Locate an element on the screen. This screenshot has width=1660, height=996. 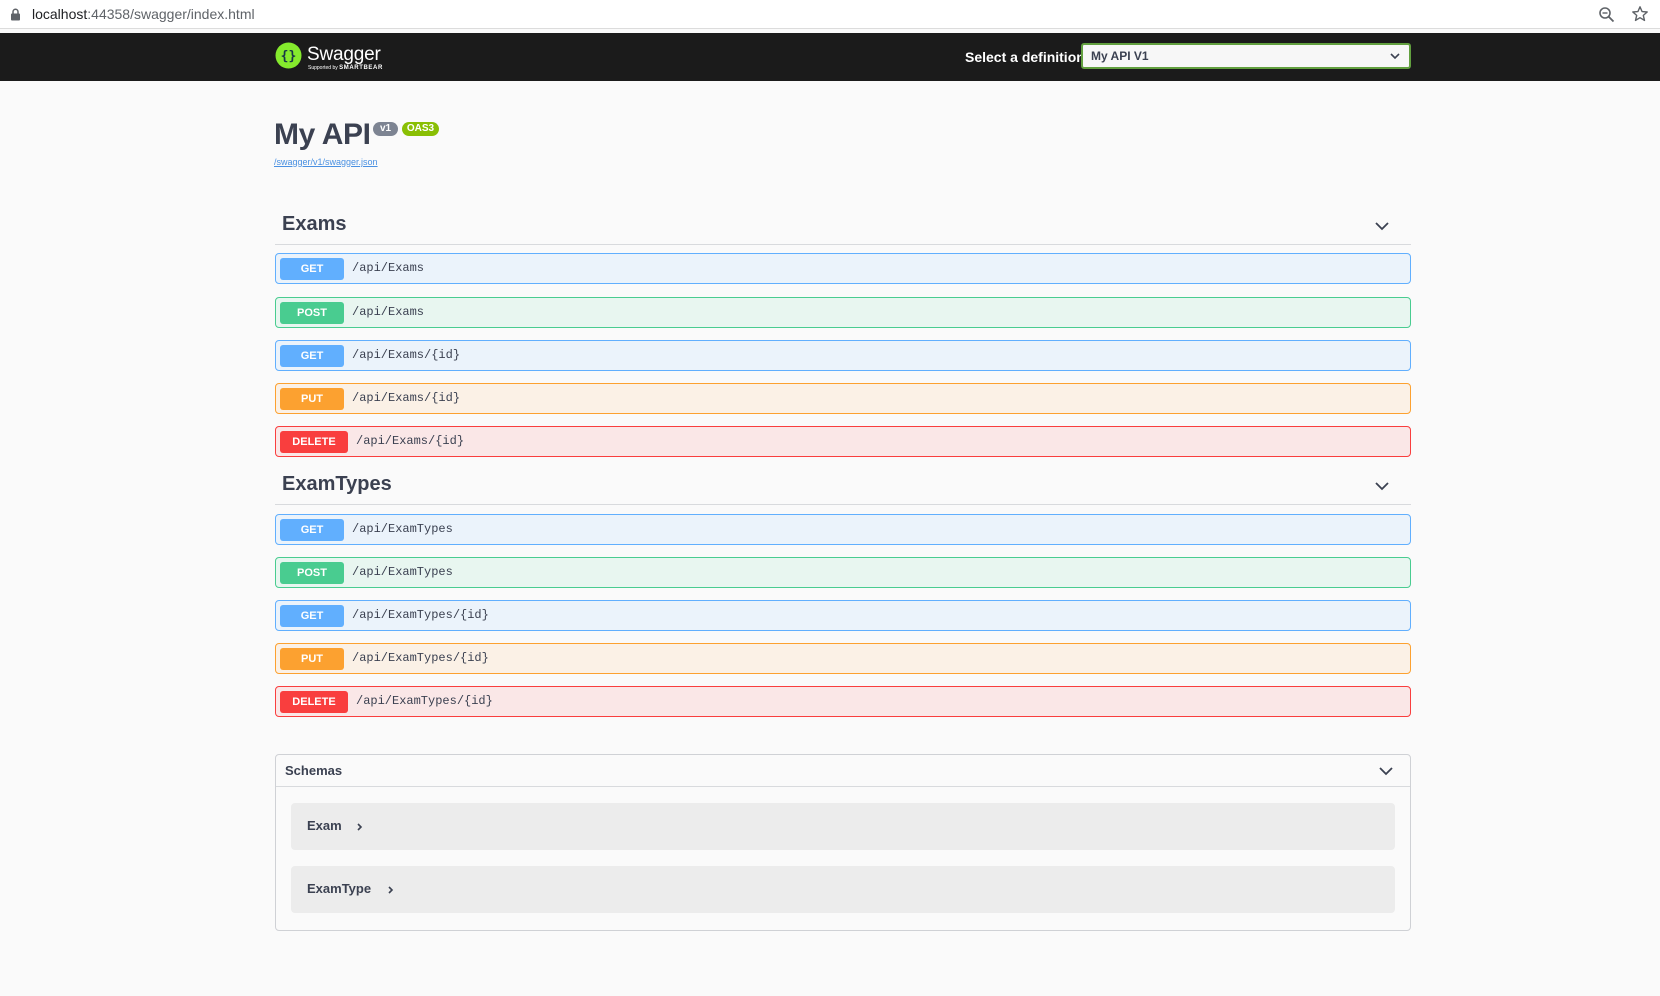
swagger-logo-icon: {} is located at coordinates (288, 55).